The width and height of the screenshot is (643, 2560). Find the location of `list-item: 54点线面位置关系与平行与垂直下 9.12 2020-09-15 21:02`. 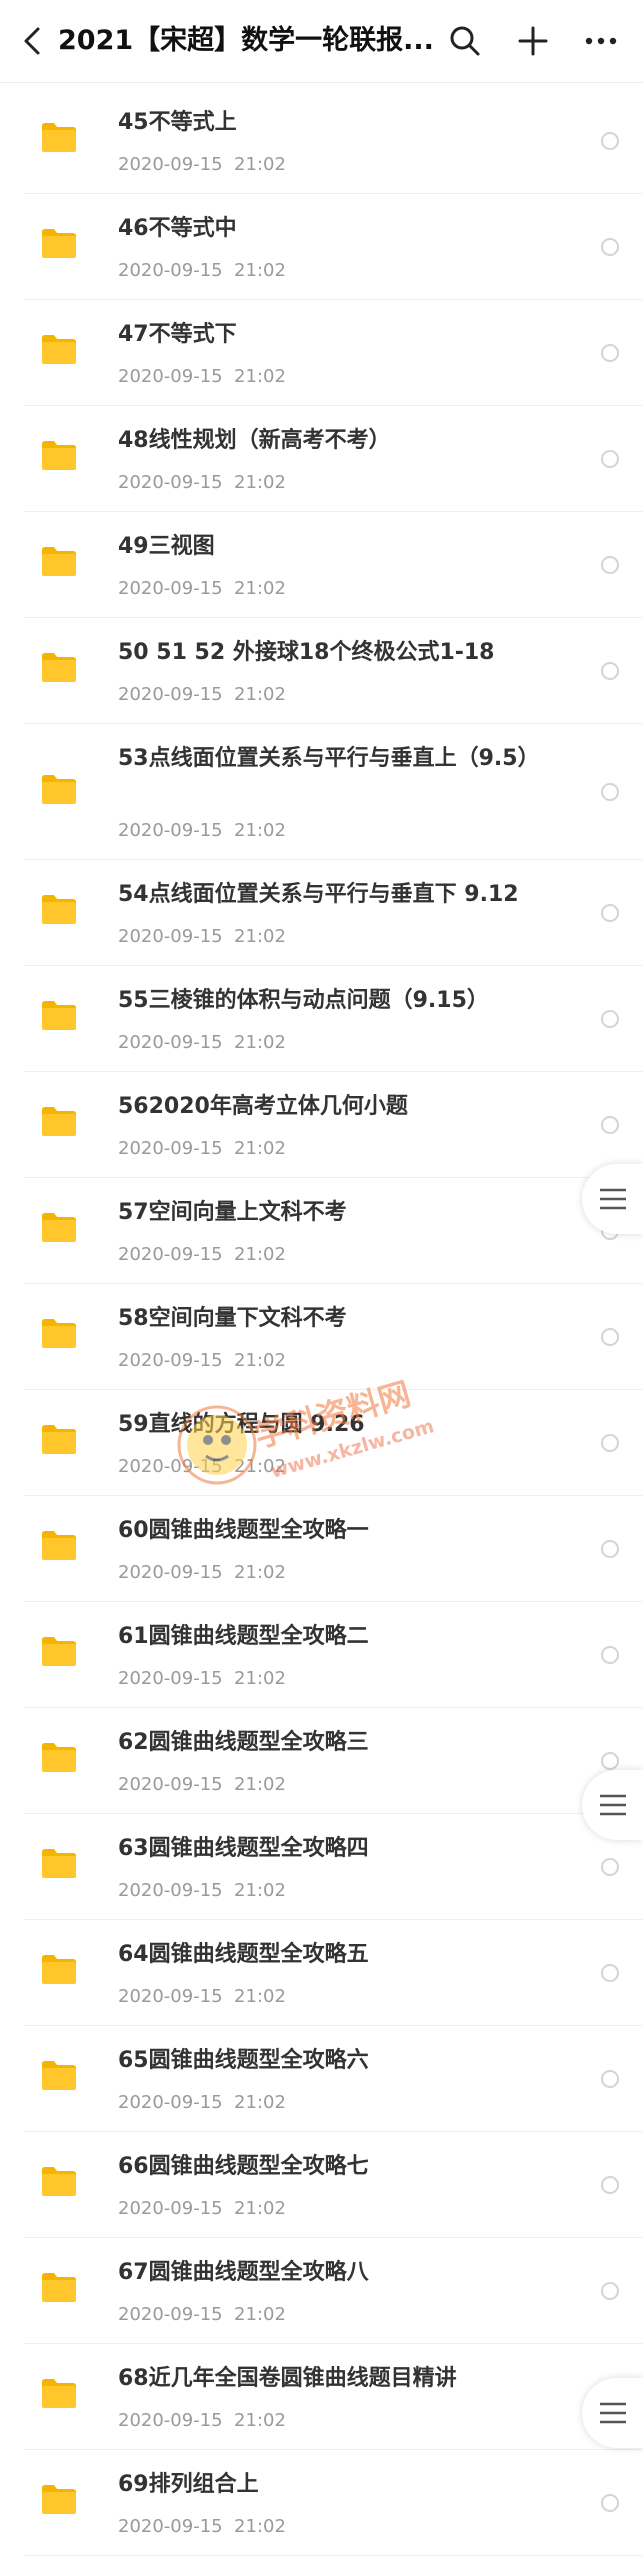

list-item: 54点线面位置关系与平行与垂直下 9.12 2020-09-15 21:02 is located at coordinates (333, 913).